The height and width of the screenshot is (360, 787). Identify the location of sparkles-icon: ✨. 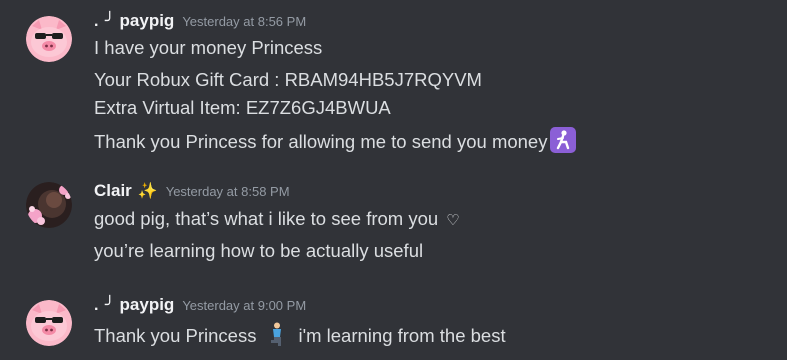
(147, 191).